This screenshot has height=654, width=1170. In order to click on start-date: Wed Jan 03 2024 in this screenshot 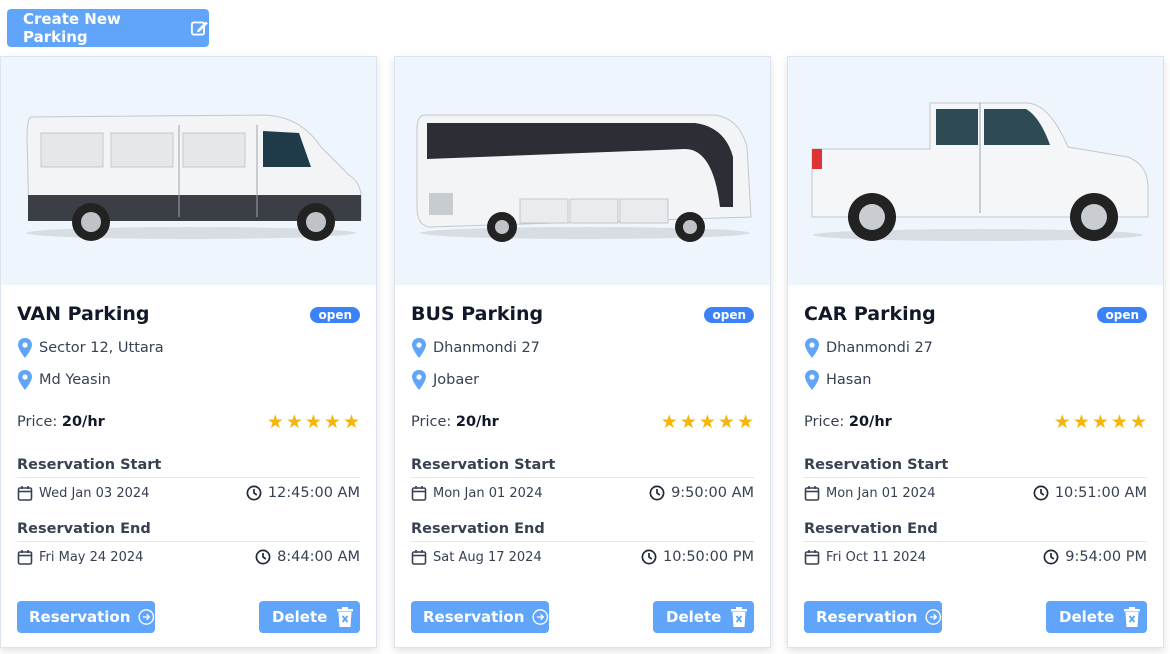, I will do `click(83, 493)`.